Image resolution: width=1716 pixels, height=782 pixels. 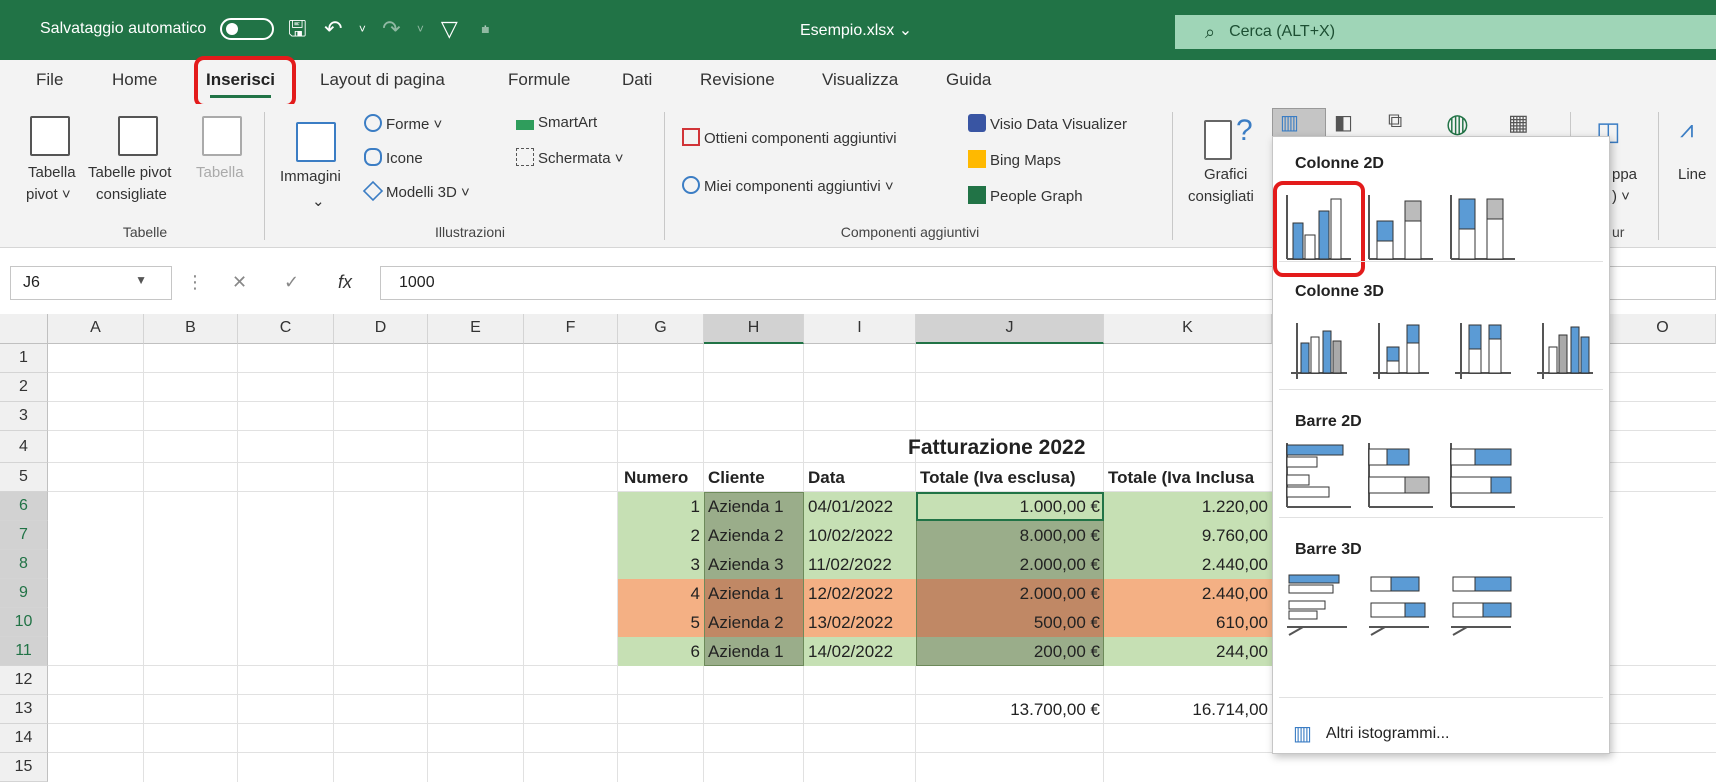 I want to click on cell-totale-esclusa: 1.000,00 €, so click(x=1010, y=507).